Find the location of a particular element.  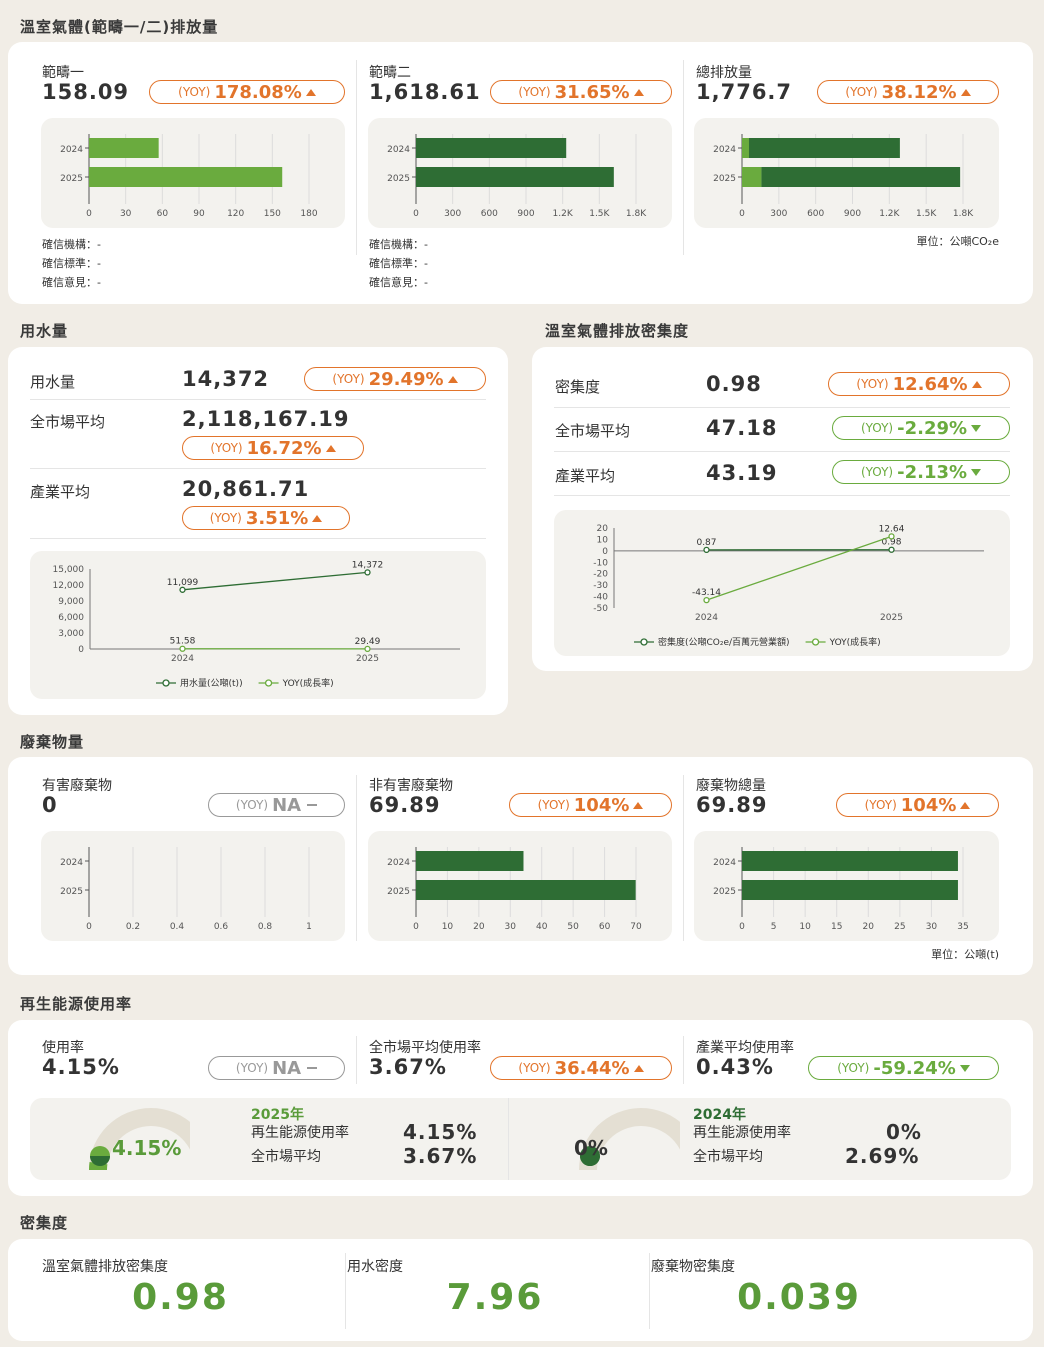

x-tick-label: 0.4 is located at coordinates (177, 927).